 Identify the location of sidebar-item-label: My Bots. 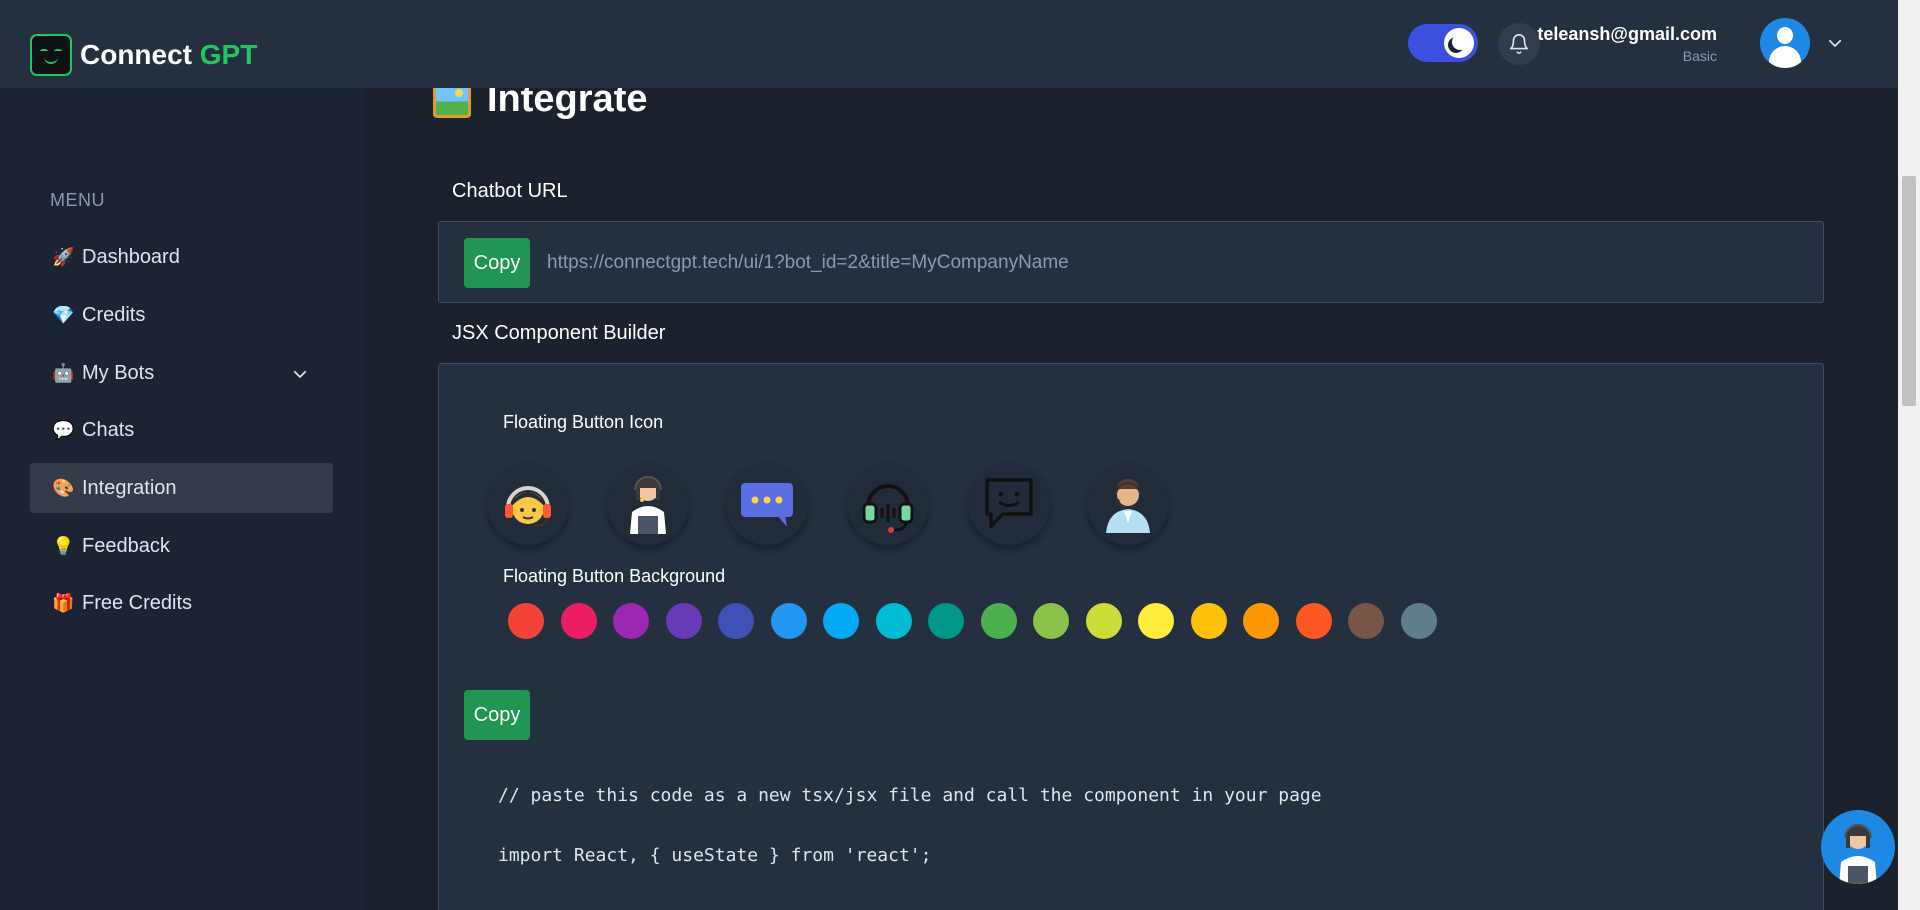
(118, 372).